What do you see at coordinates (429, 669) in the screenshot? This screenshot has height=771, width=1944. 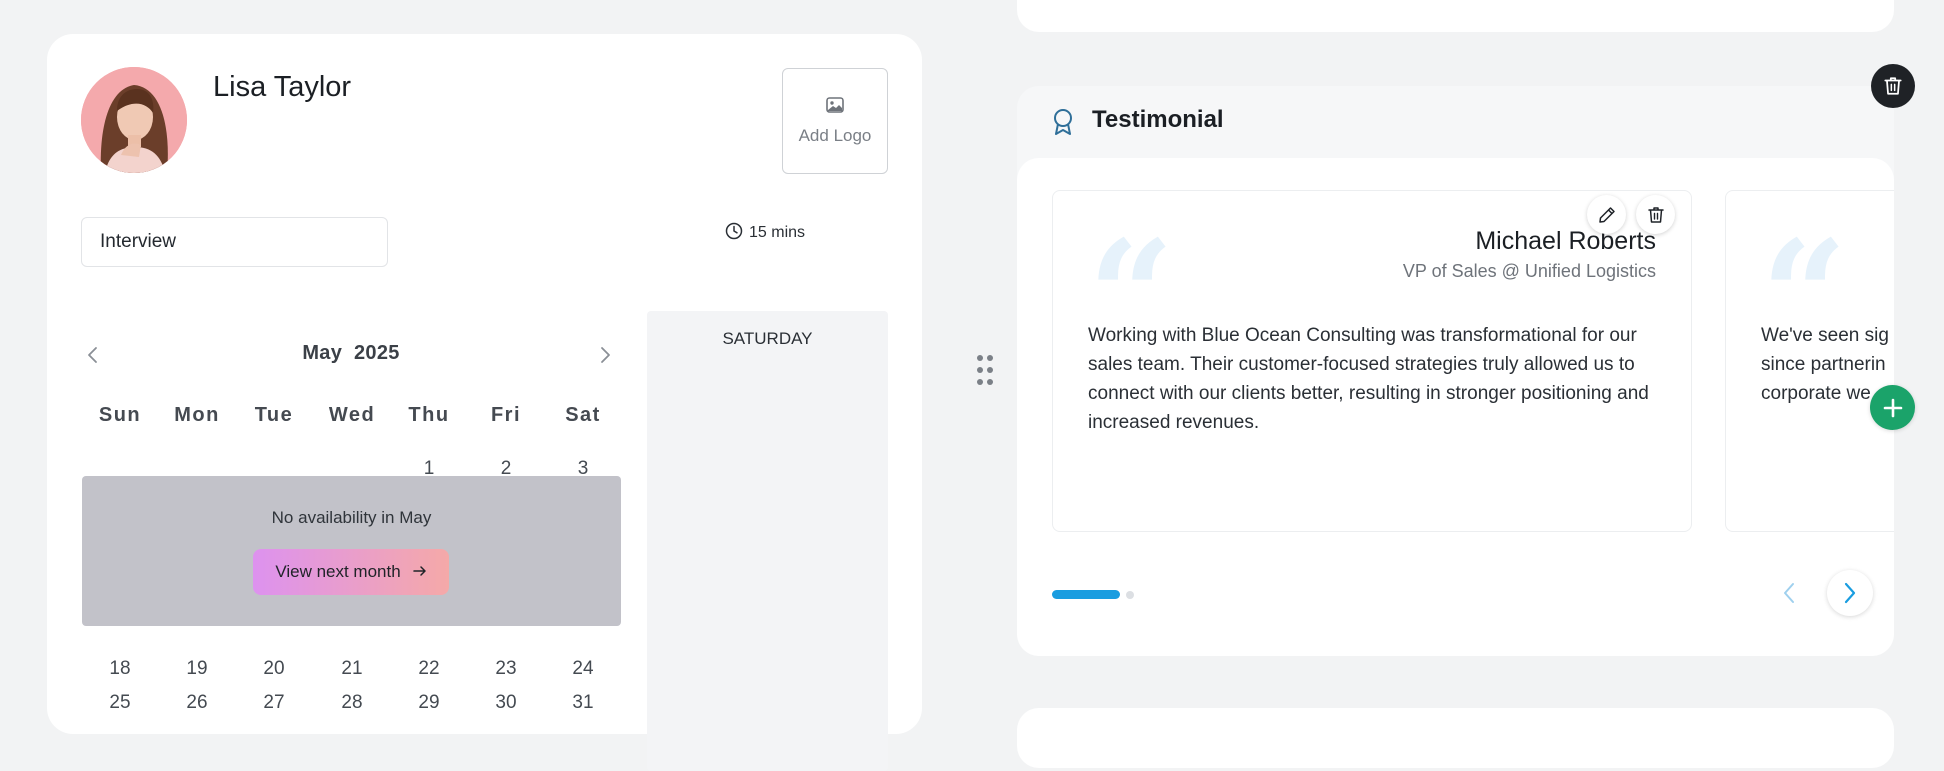 I see `calendar-day: 22` at bounding box center [429, 669].